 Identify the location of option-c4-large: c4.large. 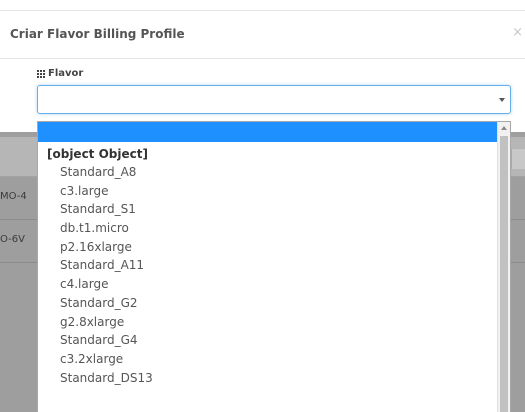
(268, 284).